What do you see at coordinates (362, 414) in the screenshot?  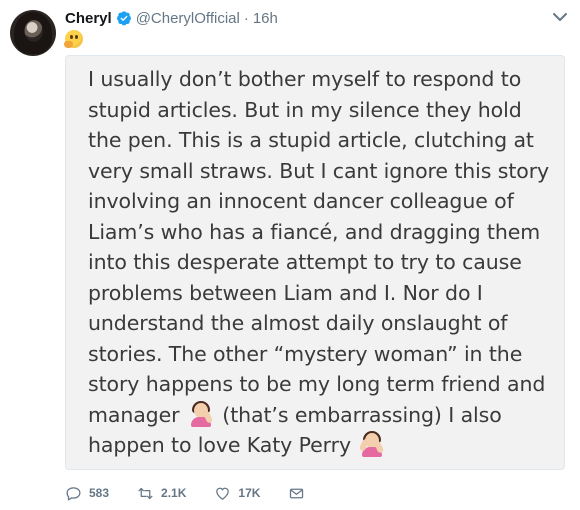 I see `image-text-fragment: (that’s embarrassing) I also` at bounding box center [362, 414].